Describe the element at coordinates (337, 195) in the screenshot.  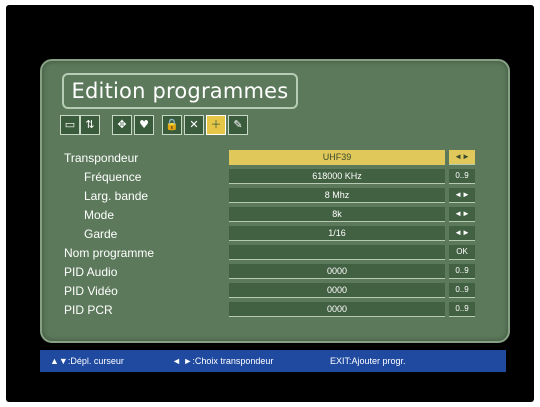
I see `row-value: 8 Mhz` at that location.